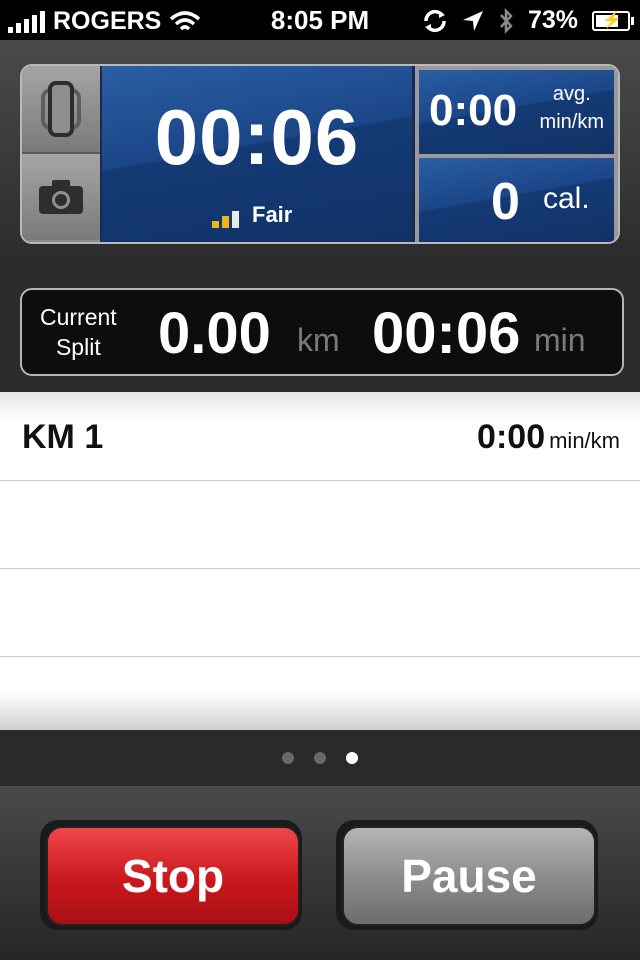 This screenshot has height=960, width=640. I want to click on avg-pace-unit: avg. min/km, so click(571, 108).